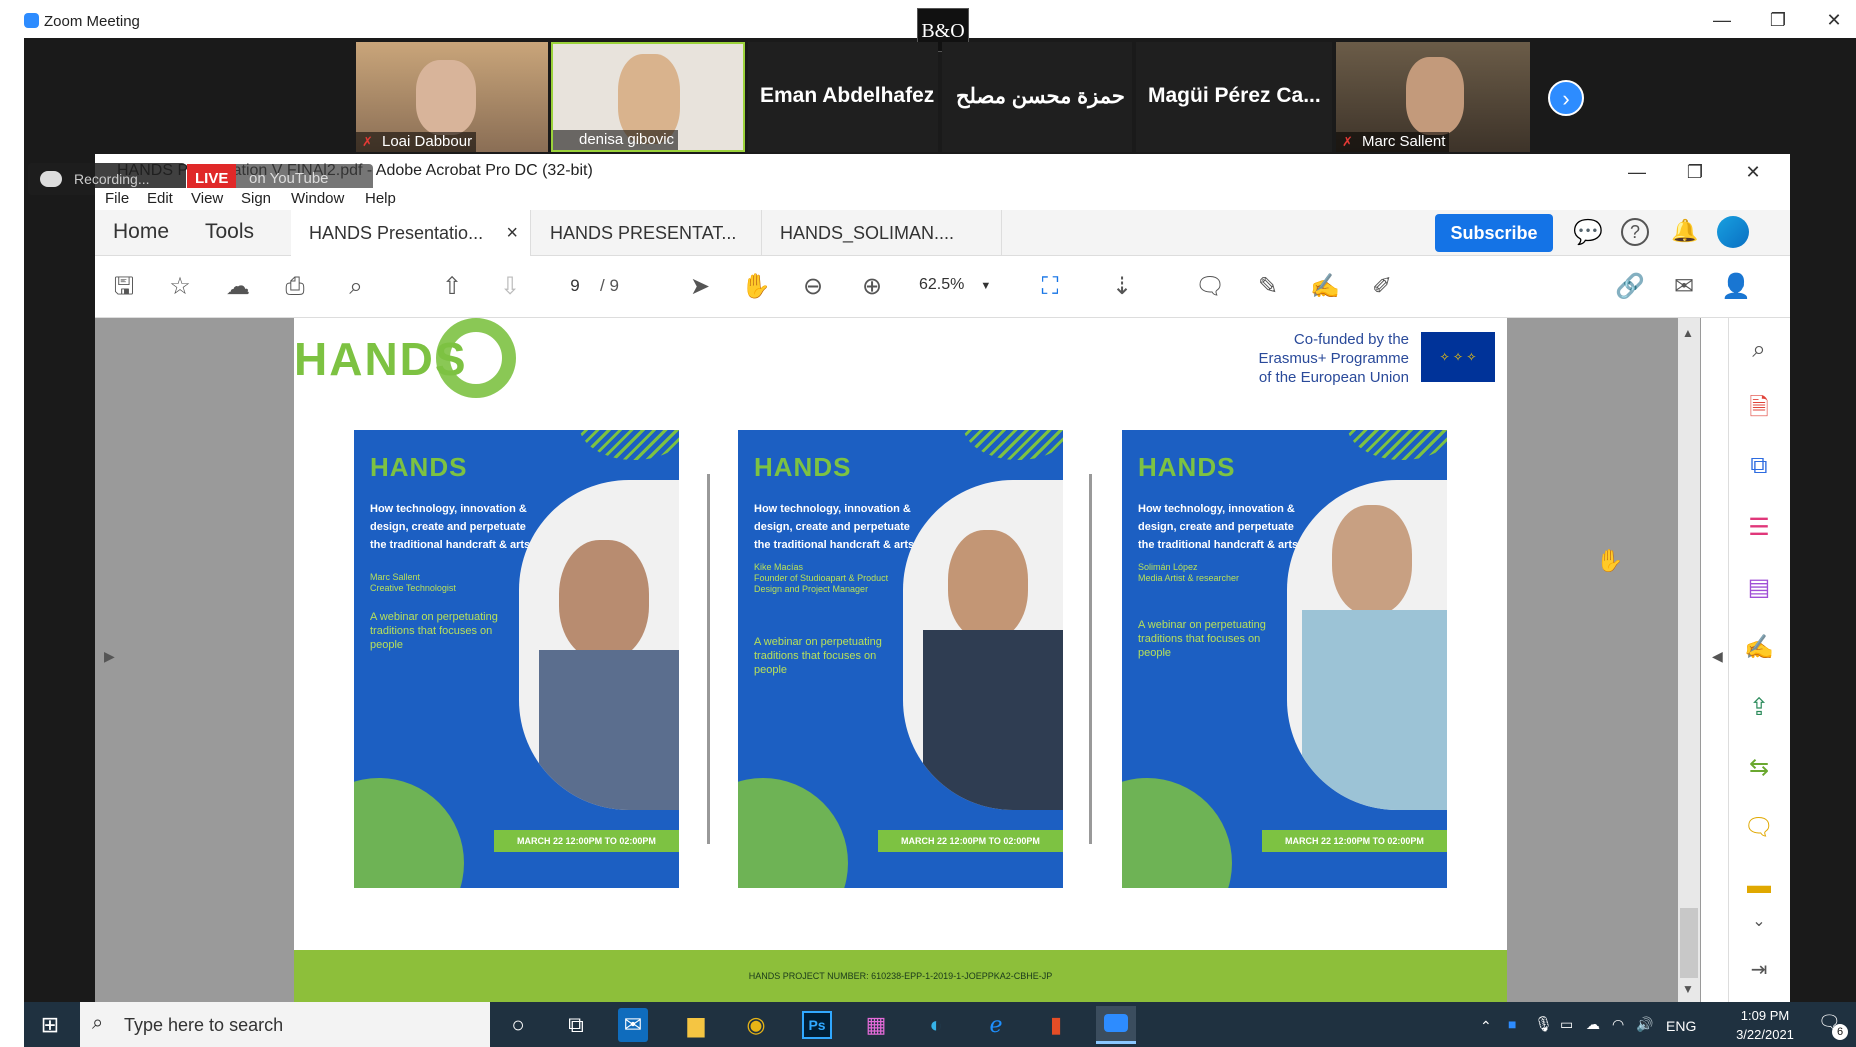 The height and width of the screenshot is (1047, 1856). What do you see at coordinates (207, 198) in the screenshot?
I see `menu-view: View` at bounding box center [207, 198].